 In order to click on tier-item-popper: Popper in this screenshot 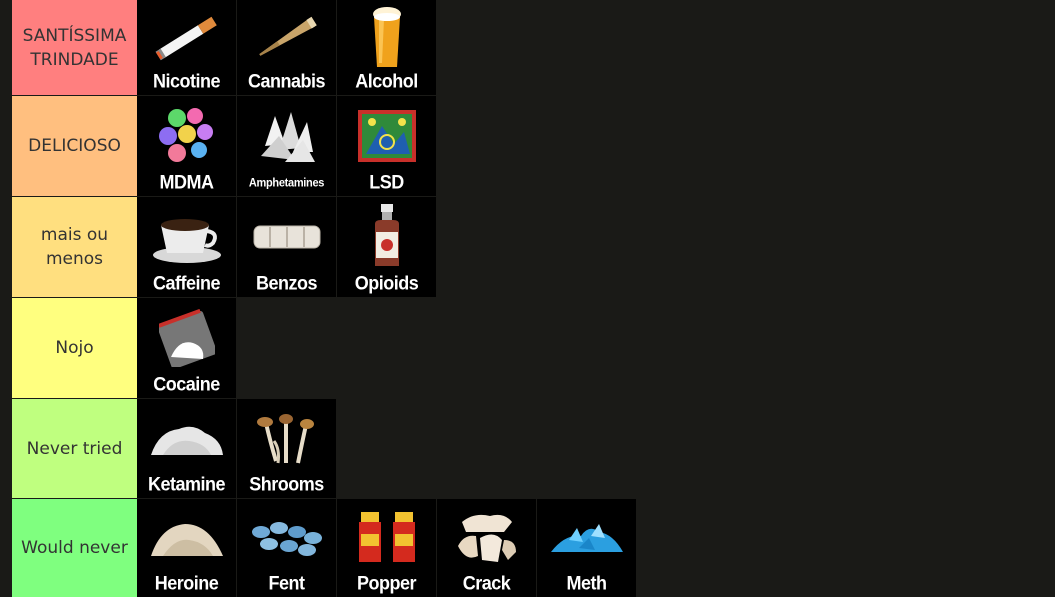, I will do `click(386, 548)`.